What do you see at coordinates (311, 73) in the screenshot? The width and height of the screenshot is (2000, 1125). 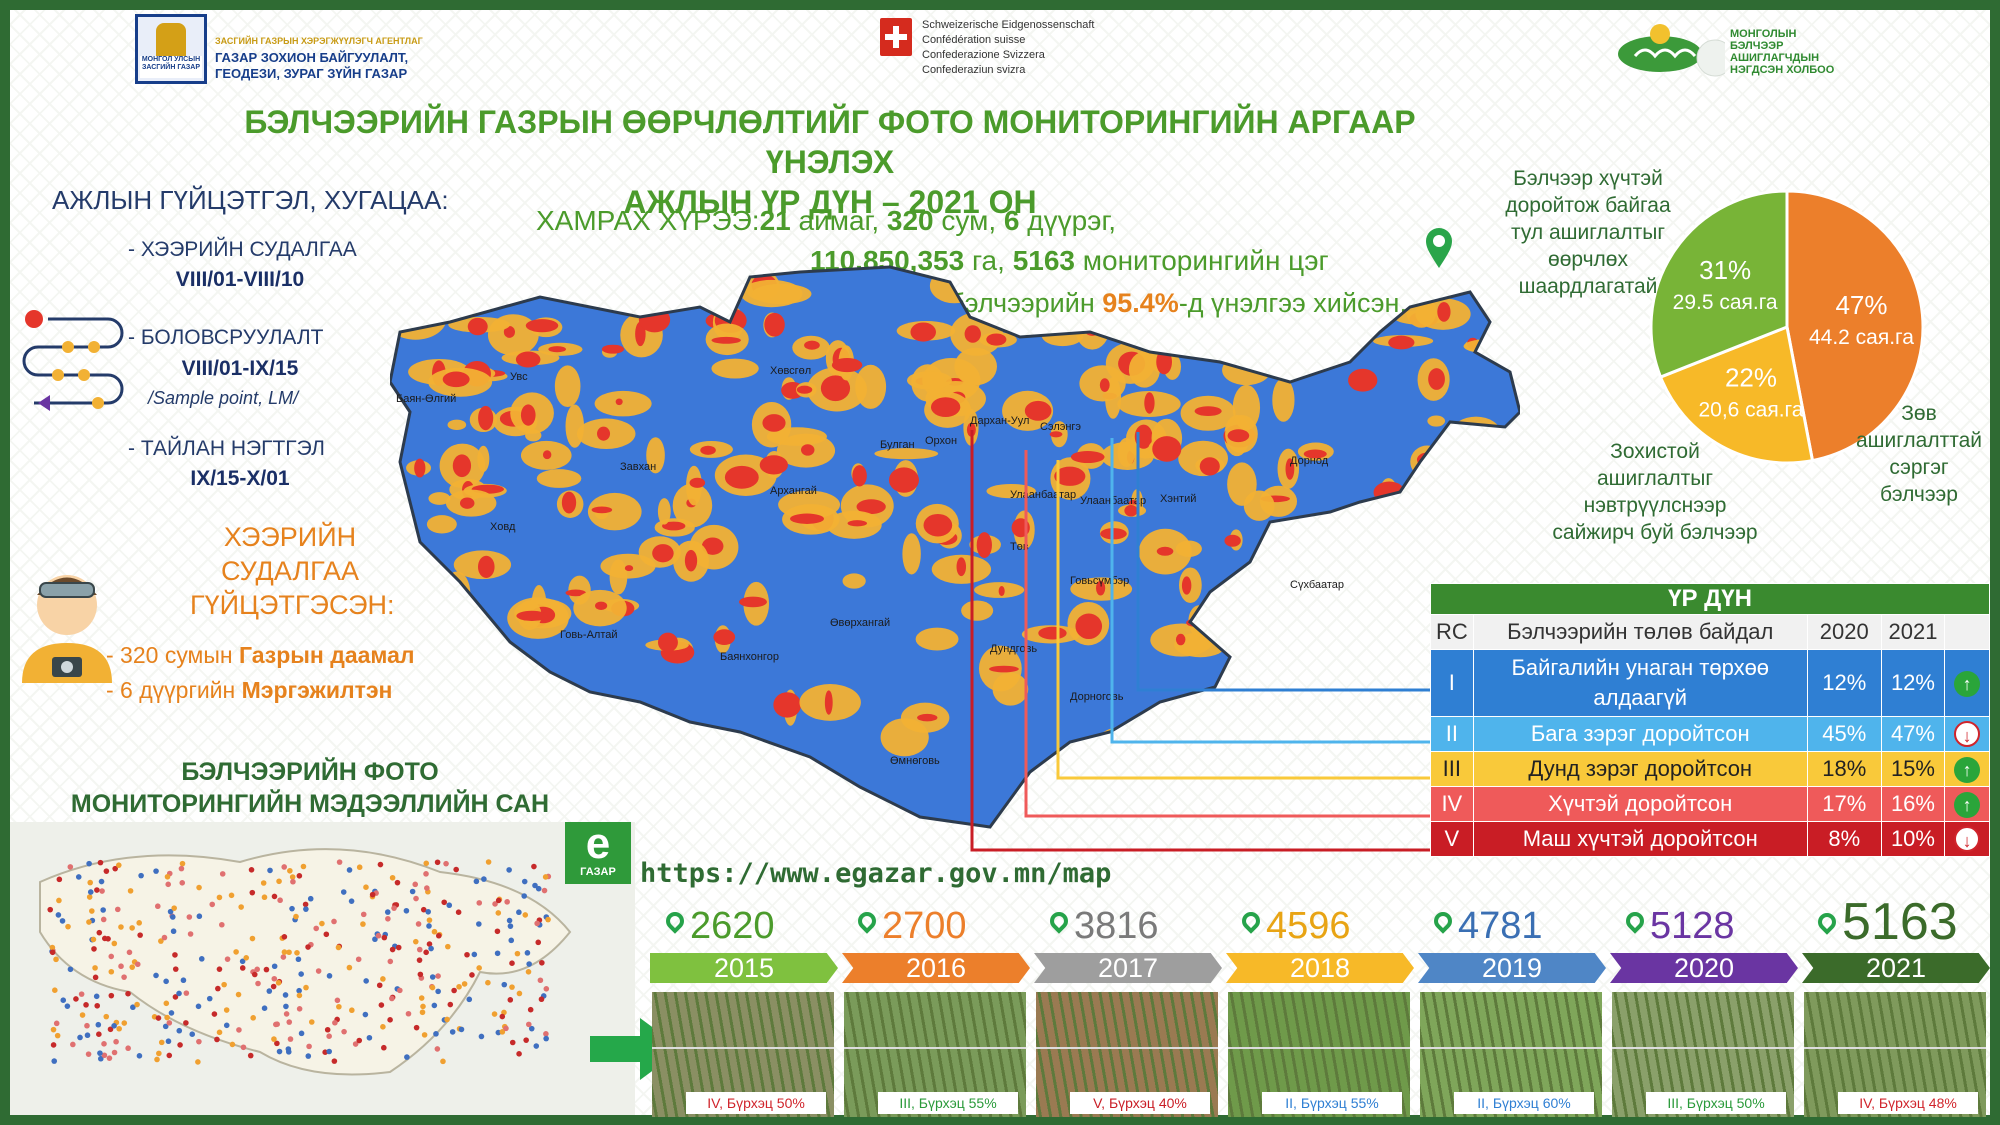 I see `agency-line-2: ГЕОДЕЗИ, ЗУРАГ ЗҮЙН ГАЗАР` at bounding box center [311, 73].